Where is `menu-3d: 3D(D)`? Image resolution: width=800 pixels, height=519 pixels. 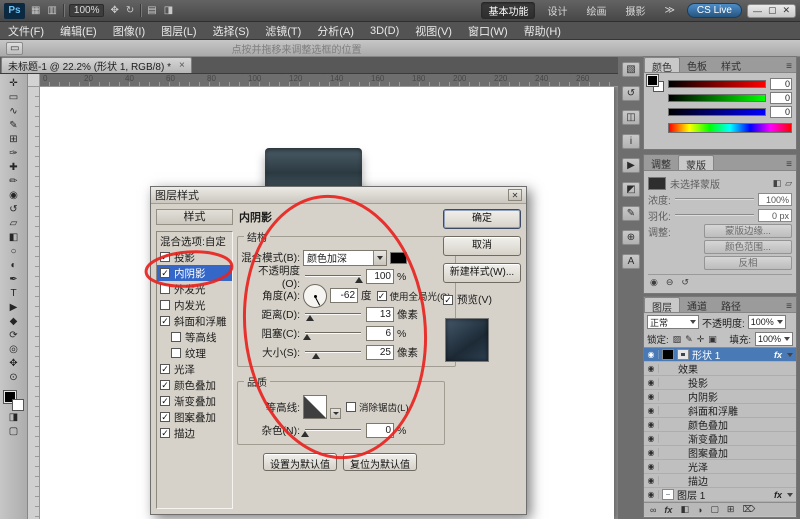
menu-3d: 3D(D) is located at coordinates (384, 31).